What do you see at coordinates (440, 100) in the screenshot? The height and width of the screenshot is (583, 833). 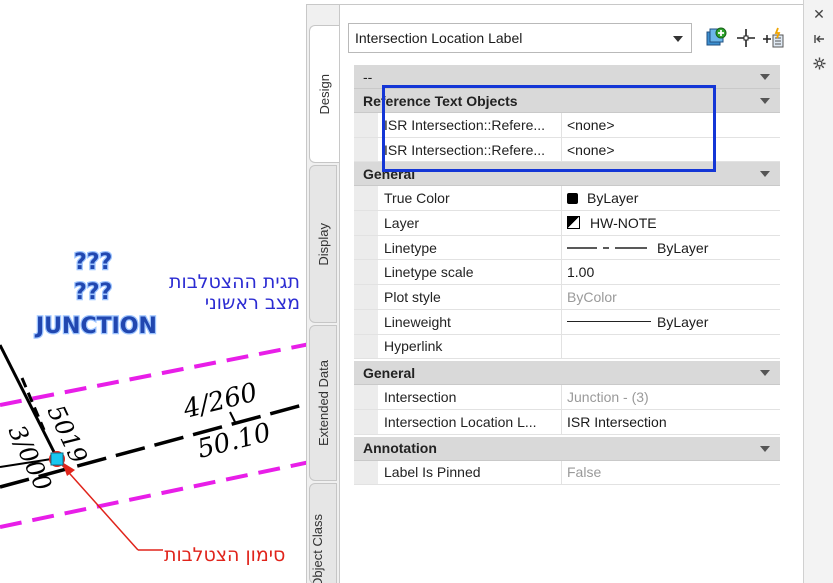 I see `category-reference-label: Reference Text Objects` at bounding box center [440, 100].